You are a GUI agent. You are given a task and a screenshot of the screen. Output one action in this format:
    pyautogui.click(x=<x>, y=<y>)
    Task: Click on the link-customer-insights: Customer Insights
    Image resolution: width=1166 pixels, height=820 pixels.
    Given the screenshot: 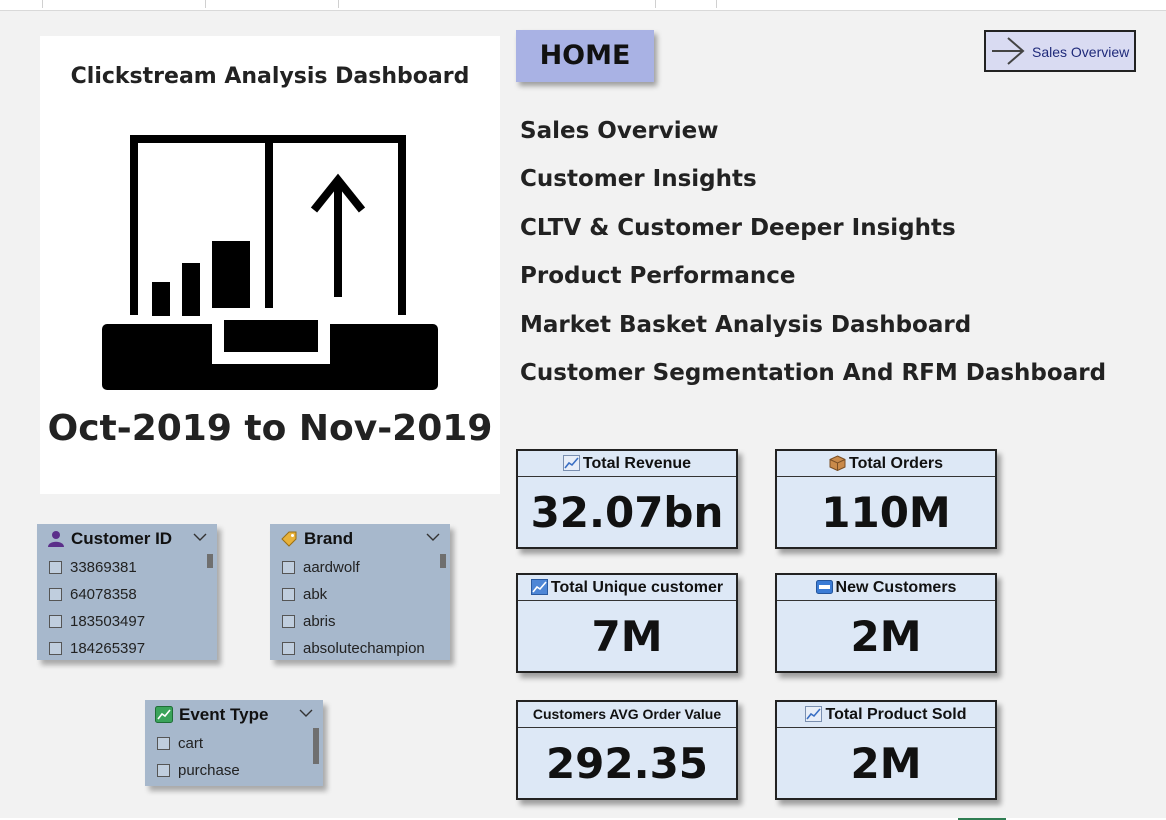 What is the action you would take?
    pyautogui.click(x=638, y=179)
    